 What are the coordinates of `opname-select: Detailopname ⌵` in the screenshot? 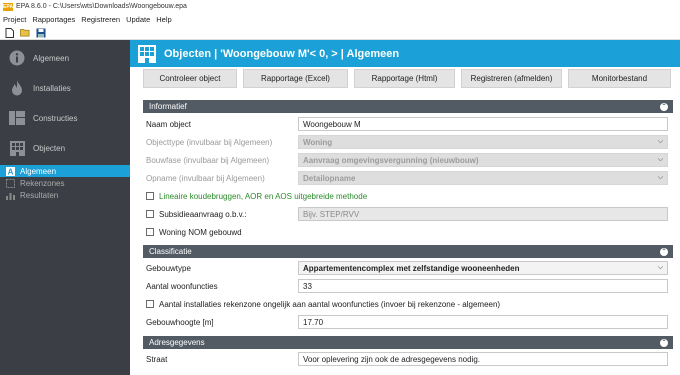 It's located at (483, 178).